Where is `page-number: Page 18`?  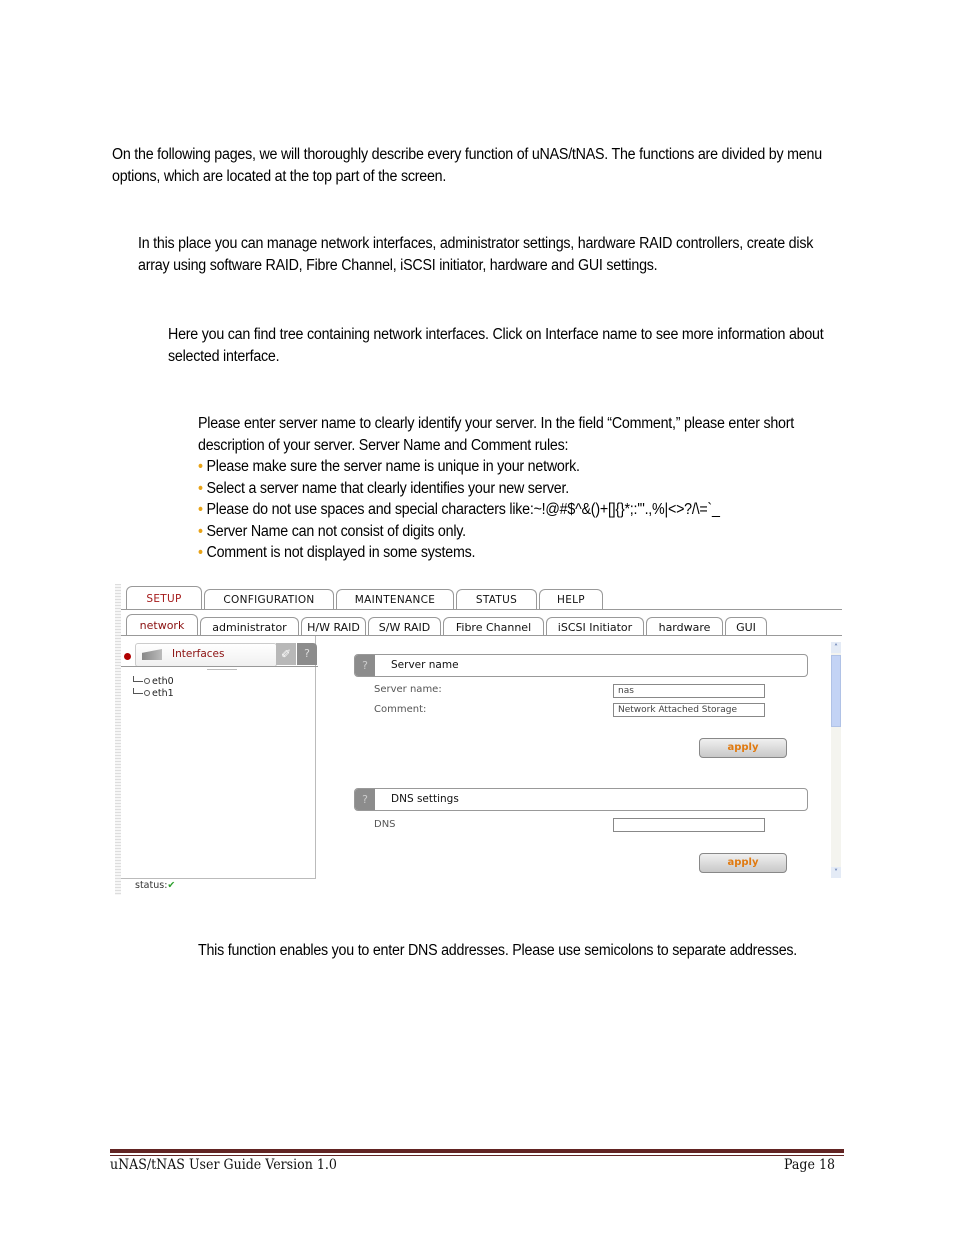 page-number: Page 18 is located at coordinates (809, 1165).